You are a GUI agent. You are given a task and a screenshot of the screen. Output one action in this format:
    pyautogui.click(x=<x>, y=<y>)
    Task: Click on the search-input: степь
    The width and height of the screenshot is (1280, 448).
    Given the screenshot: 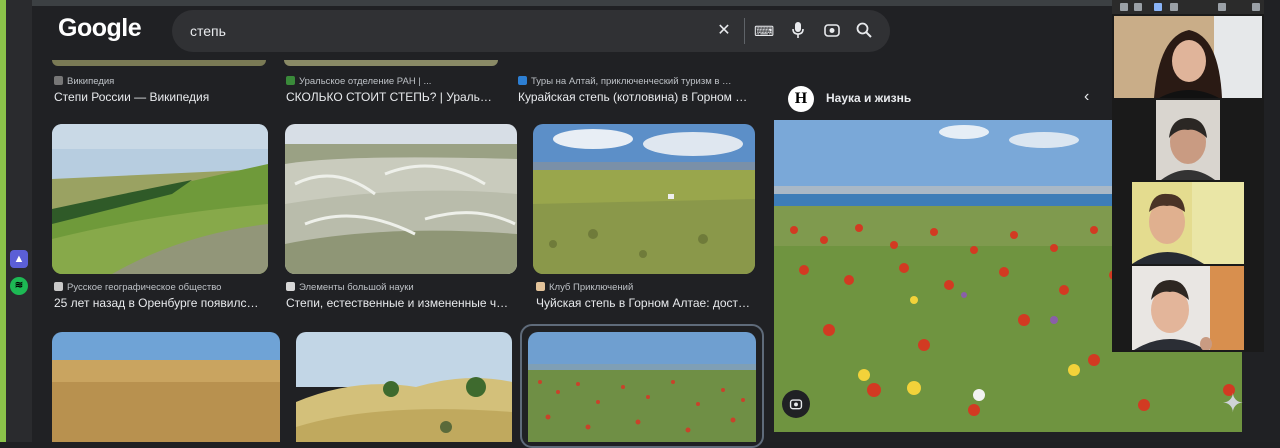 What is the action you would take?
    pyautogui.click(x=208, y=31)
    